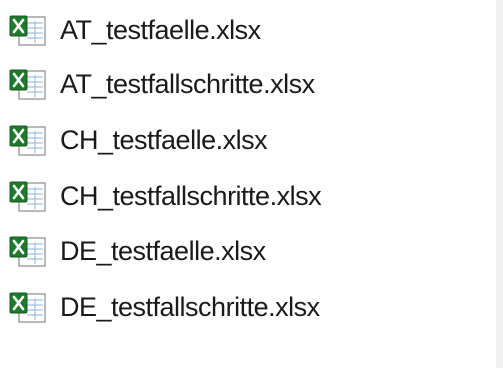  I want to click on file-item-at-testfaelle: AT_testfaelle.xlsx, so click(243, 30).